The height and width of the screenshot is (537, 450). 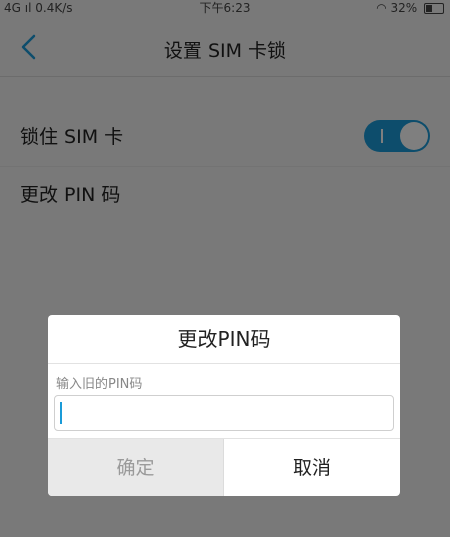 What do you see at coordinates (224, 339) in the screenshot?
I see `dialog-title: 更改PIN码` at bounding box center [224, 339].